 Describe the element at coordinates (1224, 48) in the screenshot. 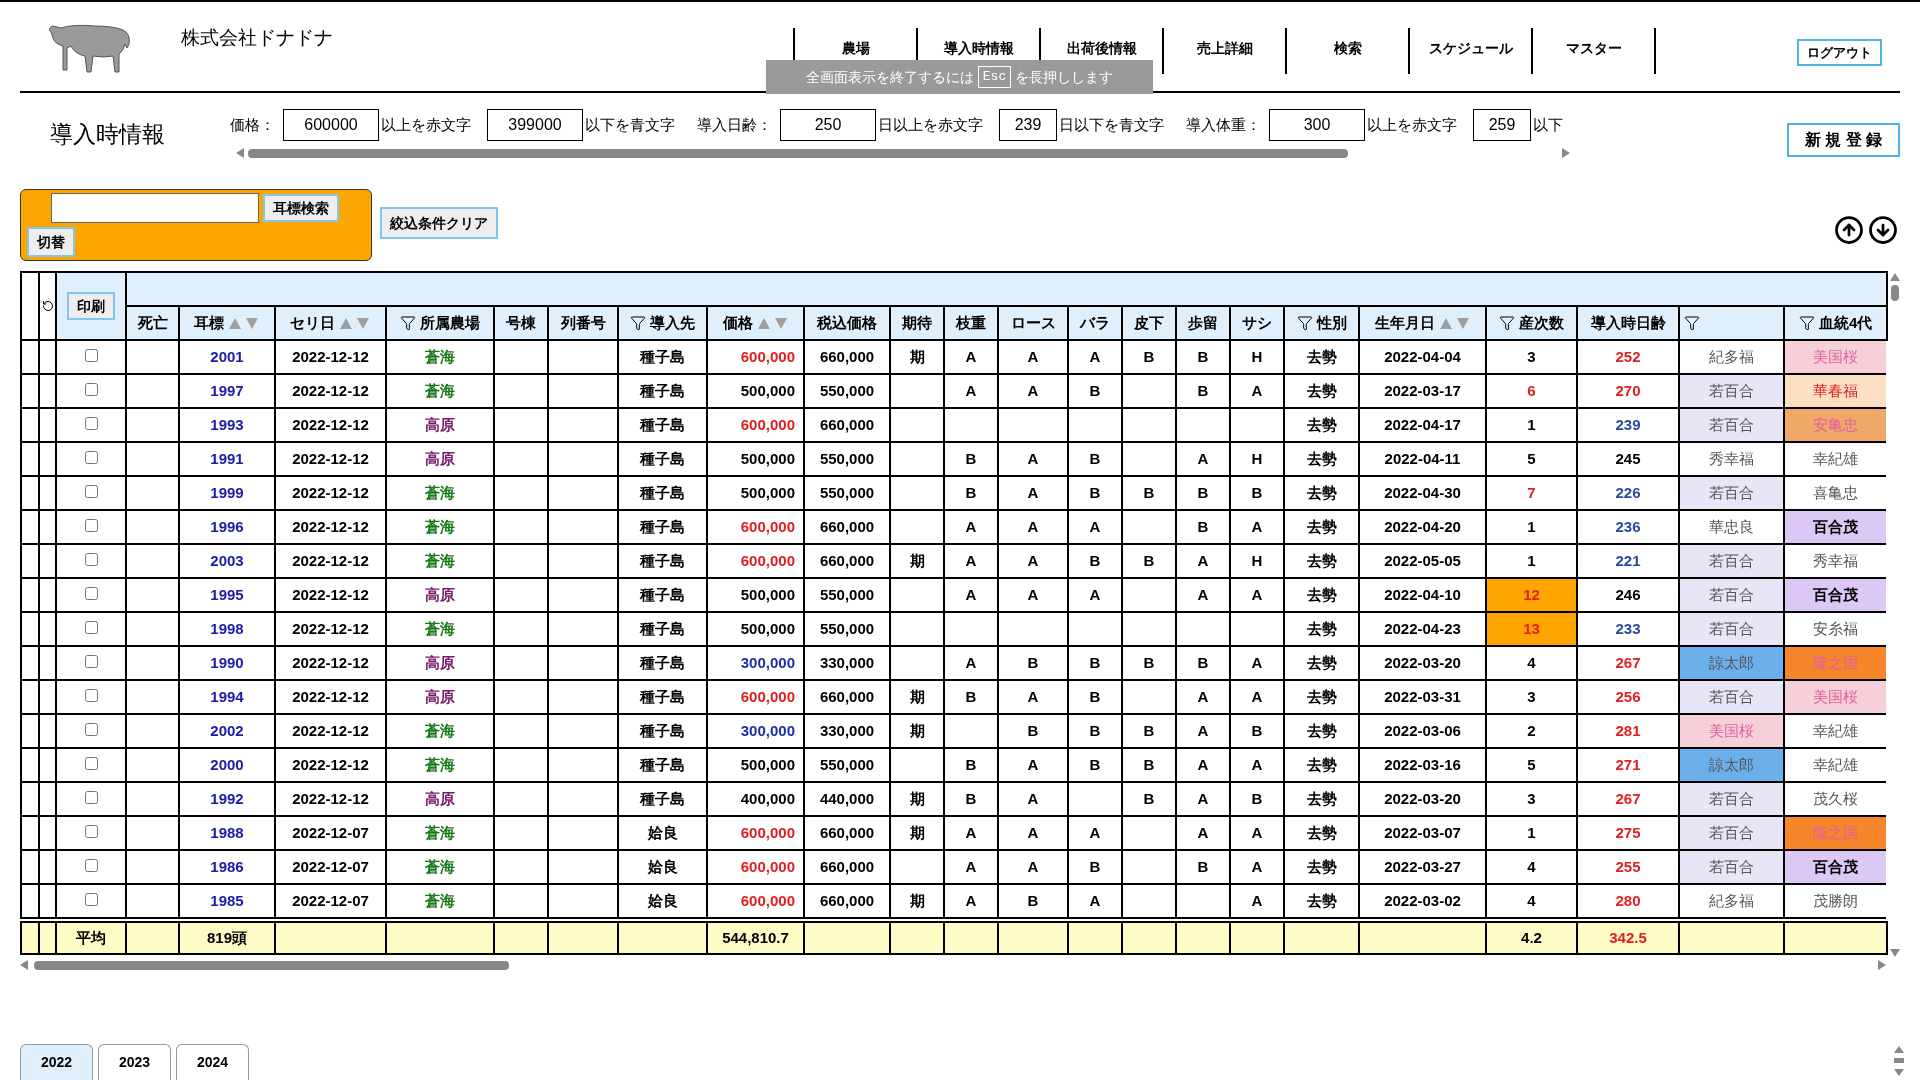

I see `nav-link: 売上詳細` at that location.